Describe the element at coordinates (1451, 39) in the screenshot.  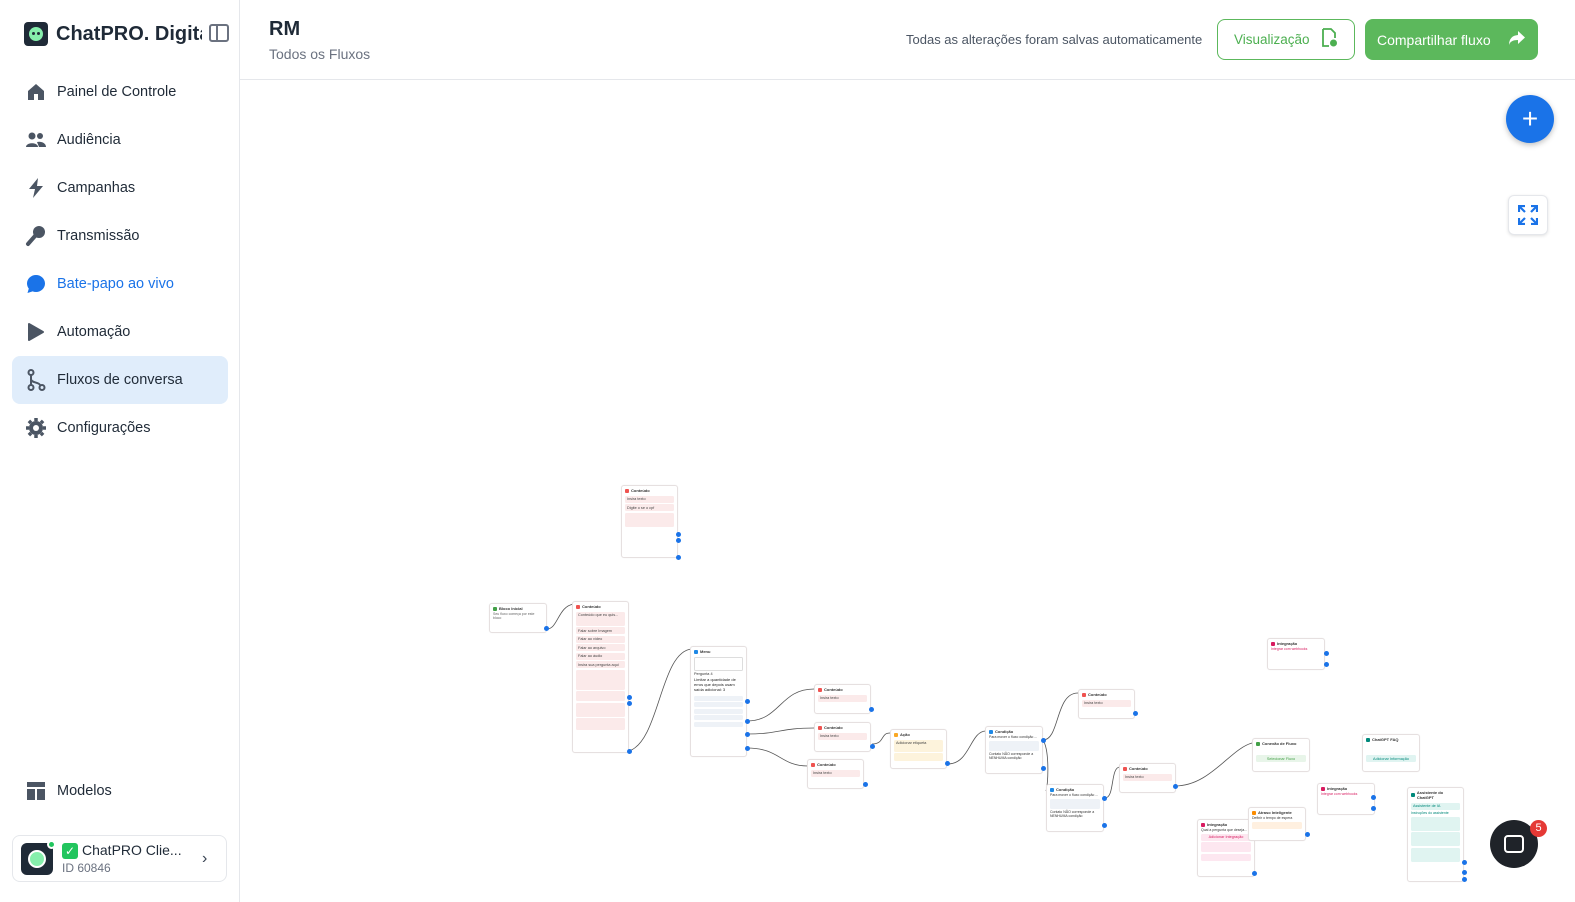
I see `share-flow-button: Compartilhar fluxo` at that location.